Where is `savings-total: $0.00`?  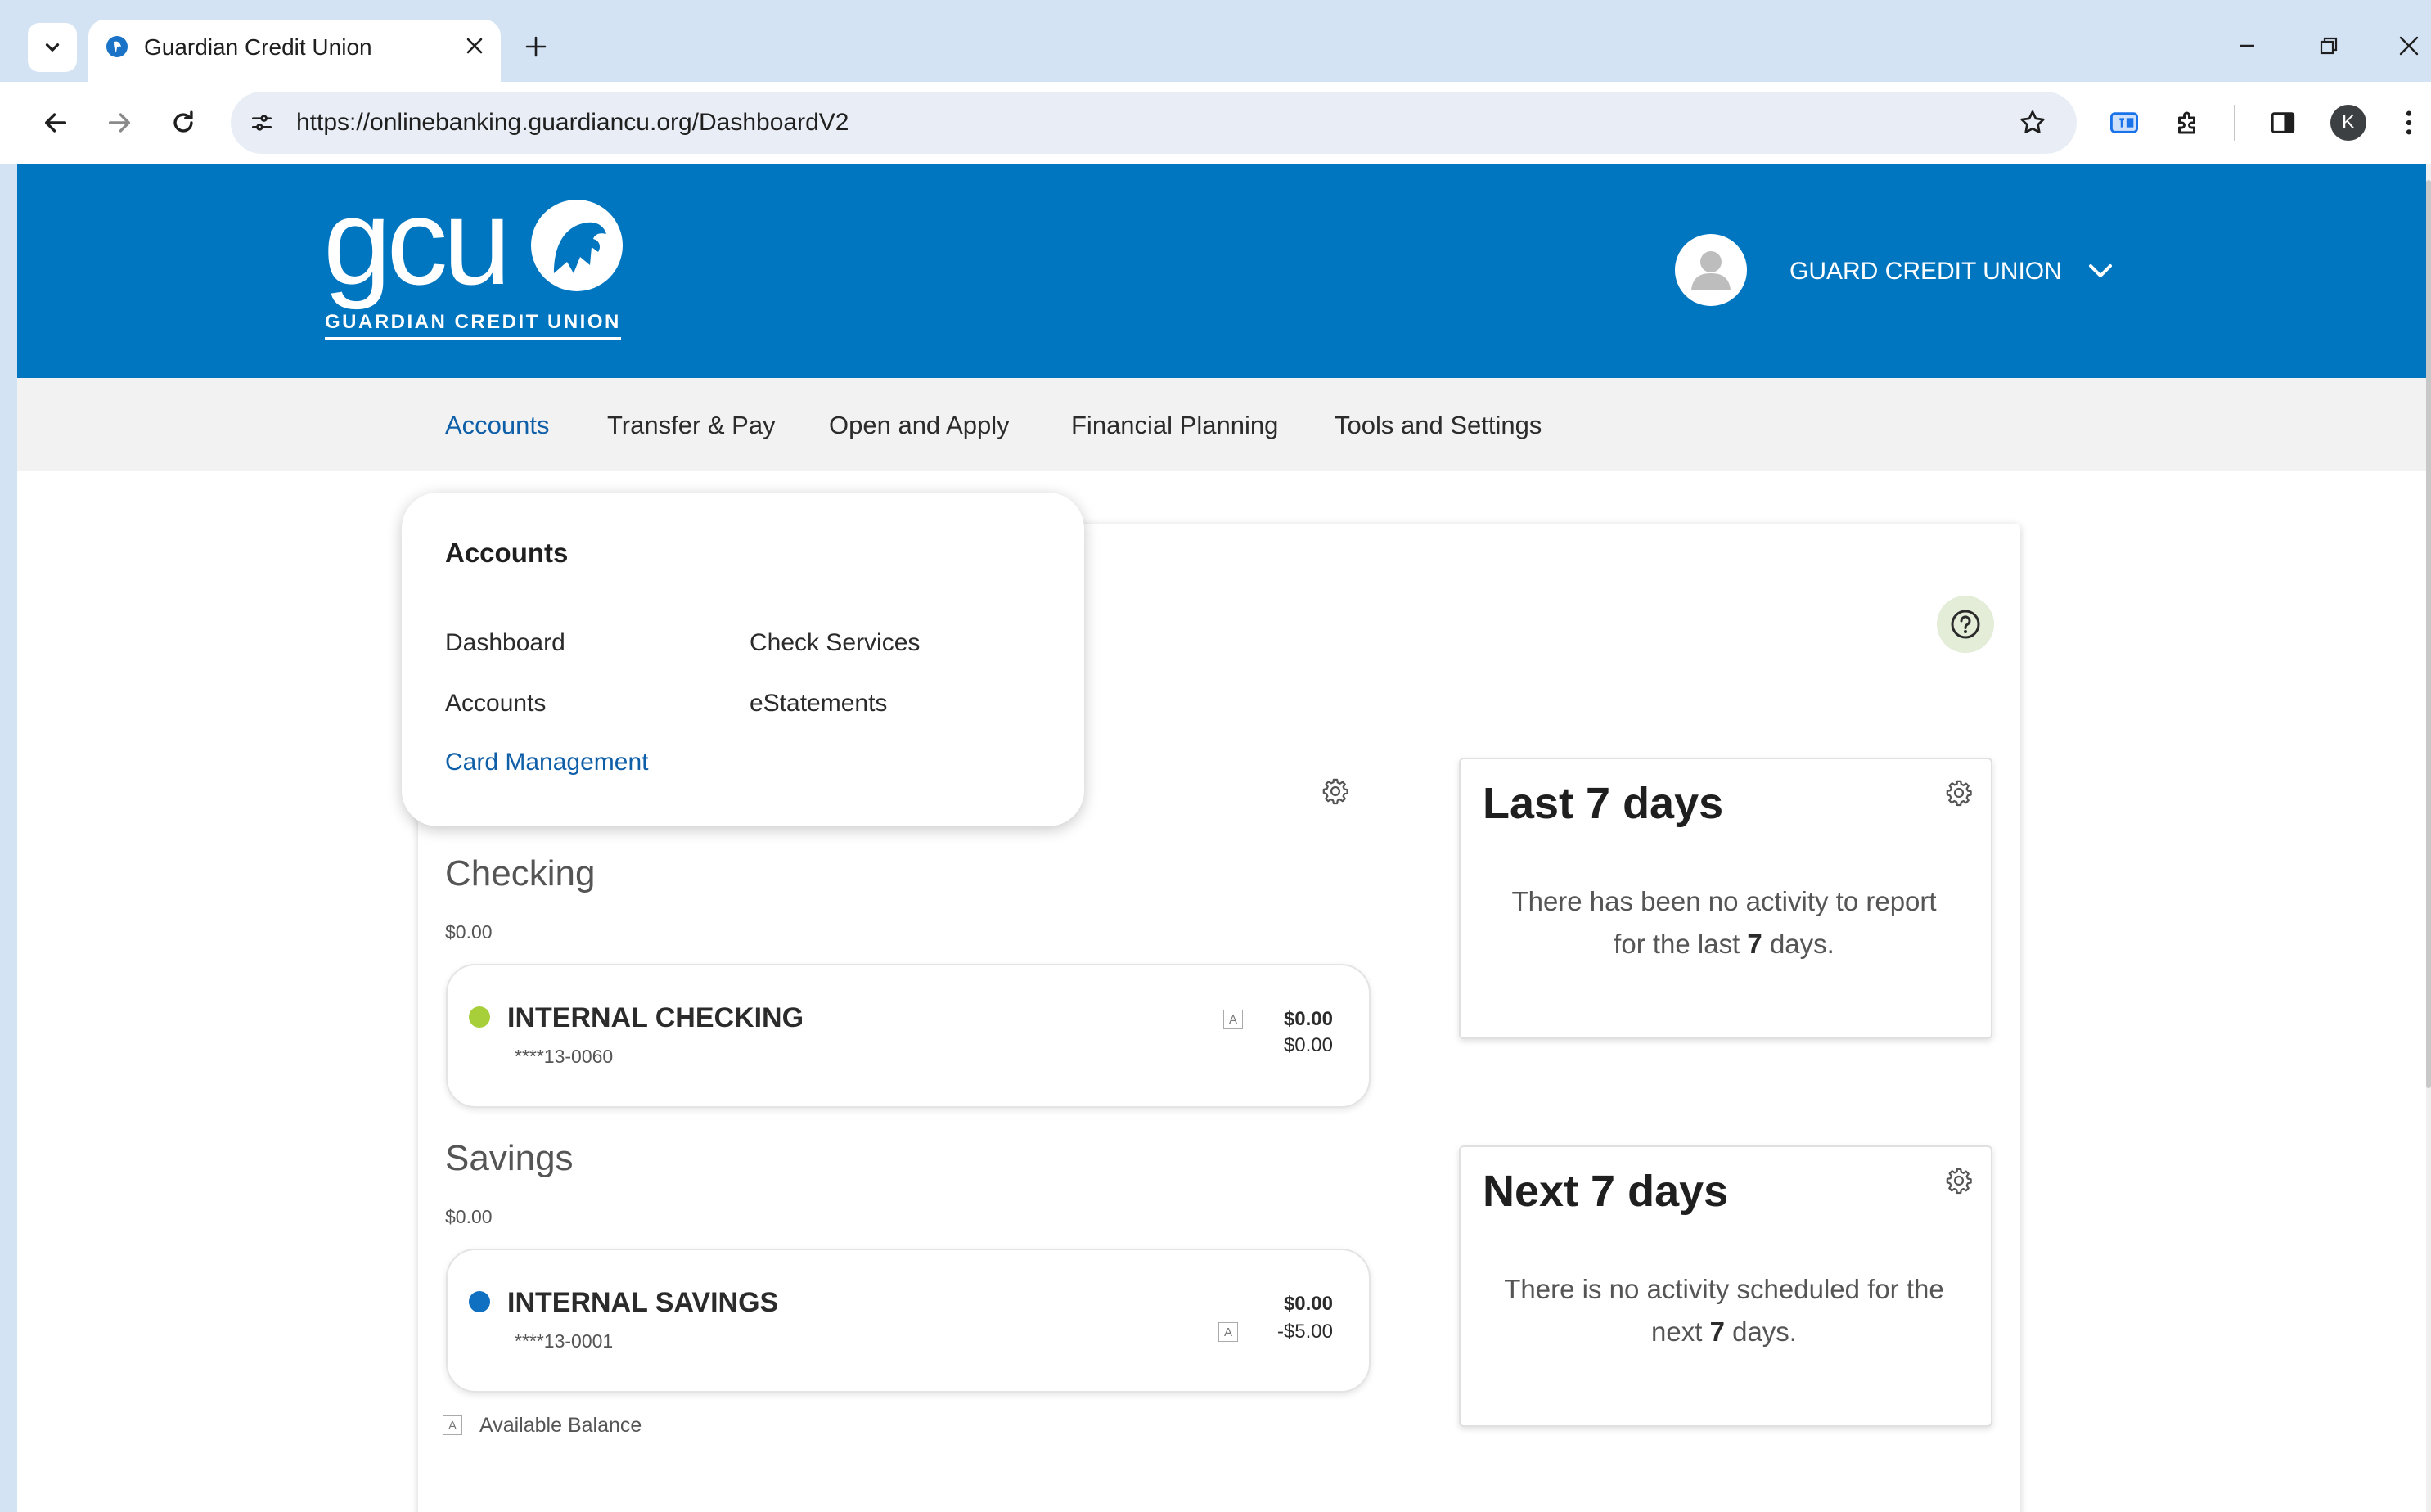
savings-total: $0.00 is located at coordinates (469, 1217).